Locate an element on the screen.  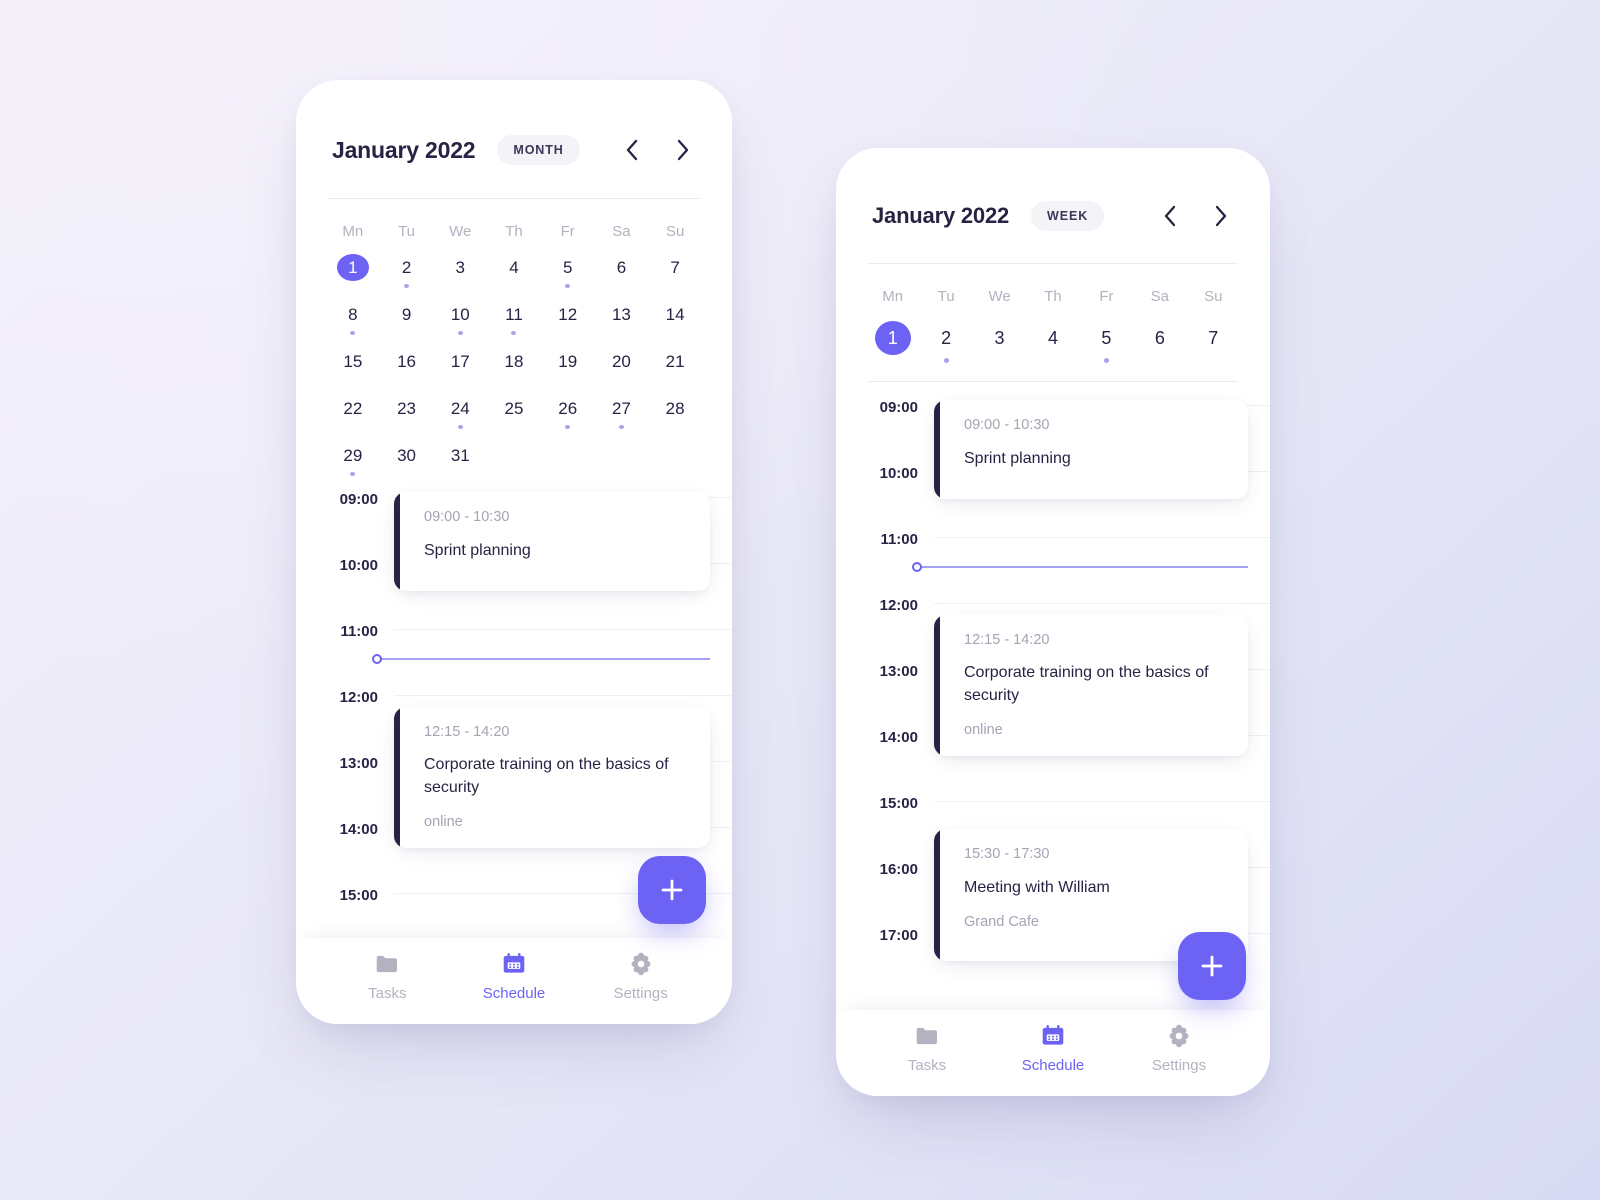
week-day-6: 6 is located at coordinates (1159, 342).